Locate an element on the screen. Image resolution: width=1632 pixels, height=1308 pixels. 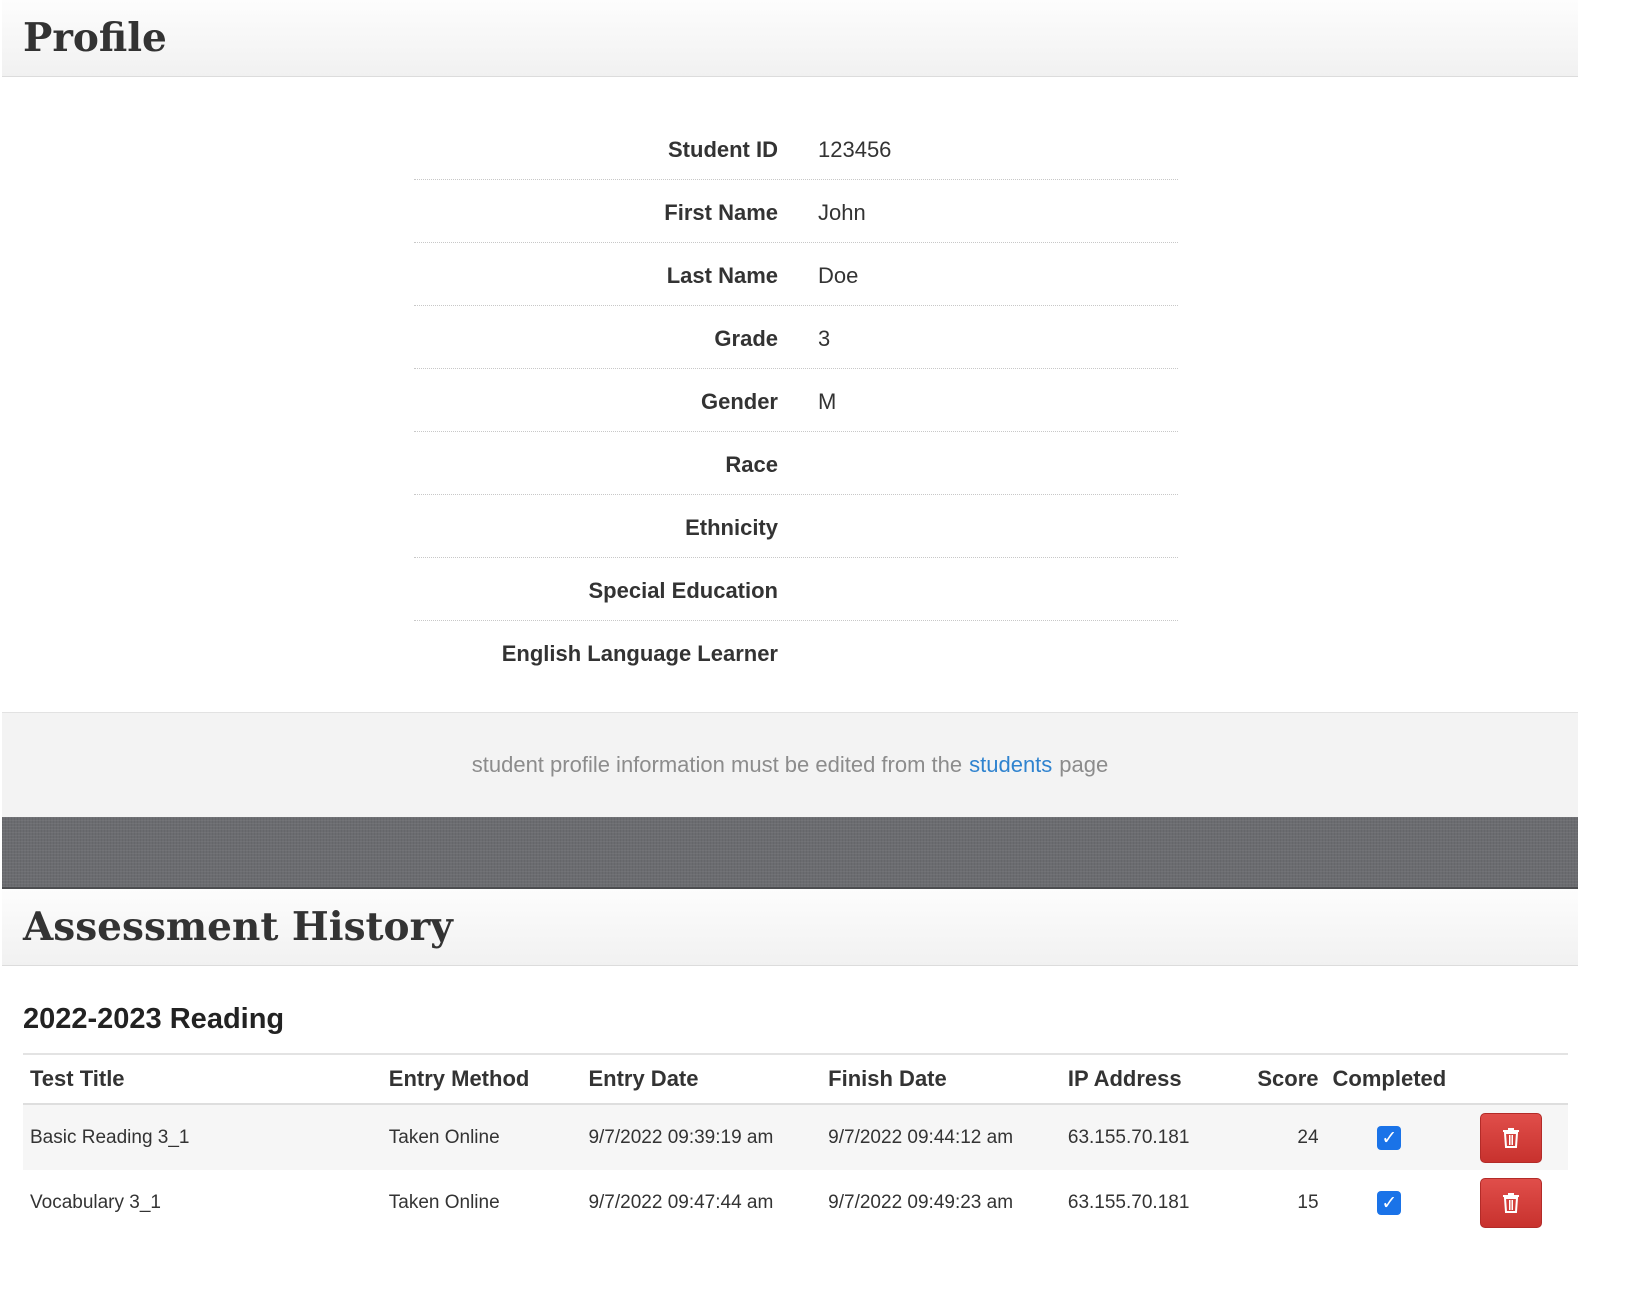
cell-finish-date: 9/7/2022 09:49:23 am is located at coordinates (921, 1202).